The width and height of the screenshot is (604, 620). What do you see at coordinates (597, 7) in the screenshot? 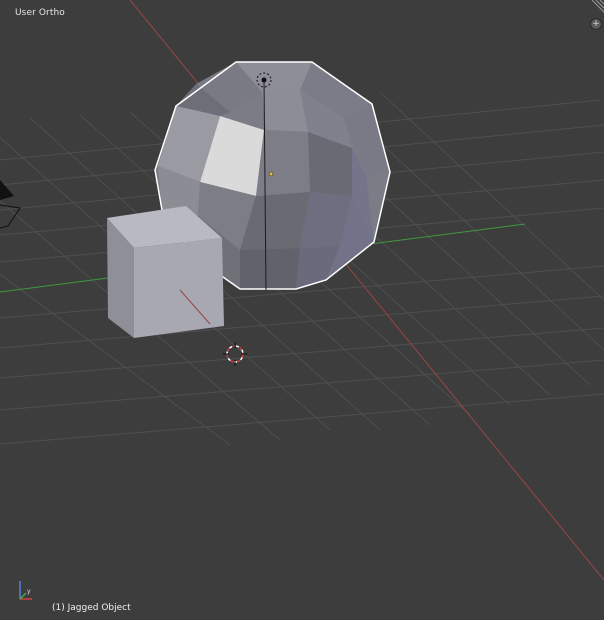
I see `area-split-handle-icon` at bounding box center [597, 7].